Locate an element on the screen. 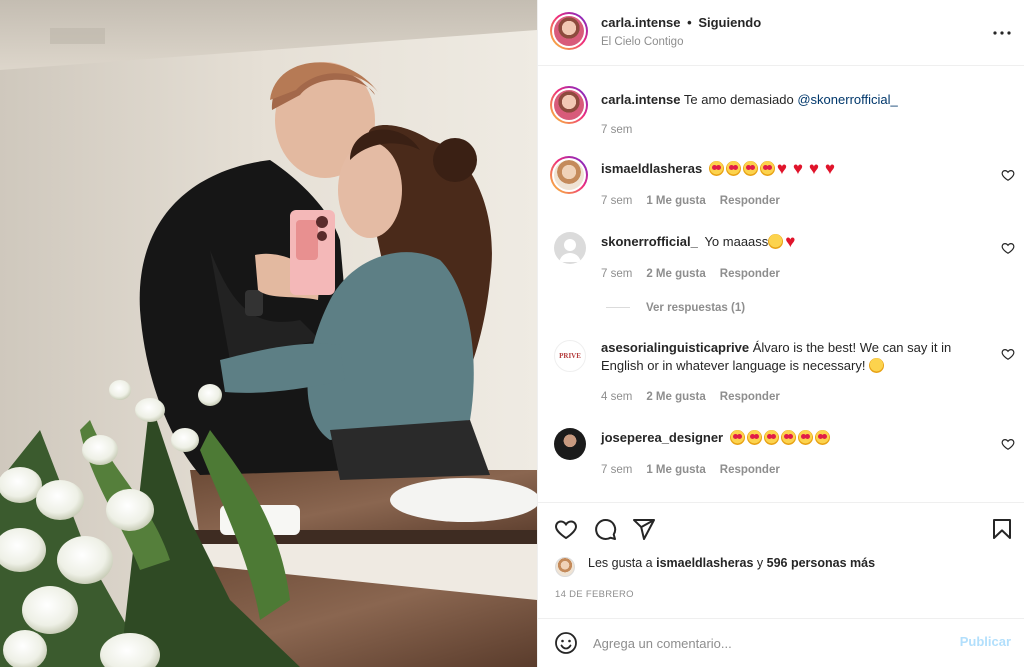 Image resolution: width=1024 pixels, height=667 pixels. caption-text: Te amo demasiado is located at coordinates (738, 99).